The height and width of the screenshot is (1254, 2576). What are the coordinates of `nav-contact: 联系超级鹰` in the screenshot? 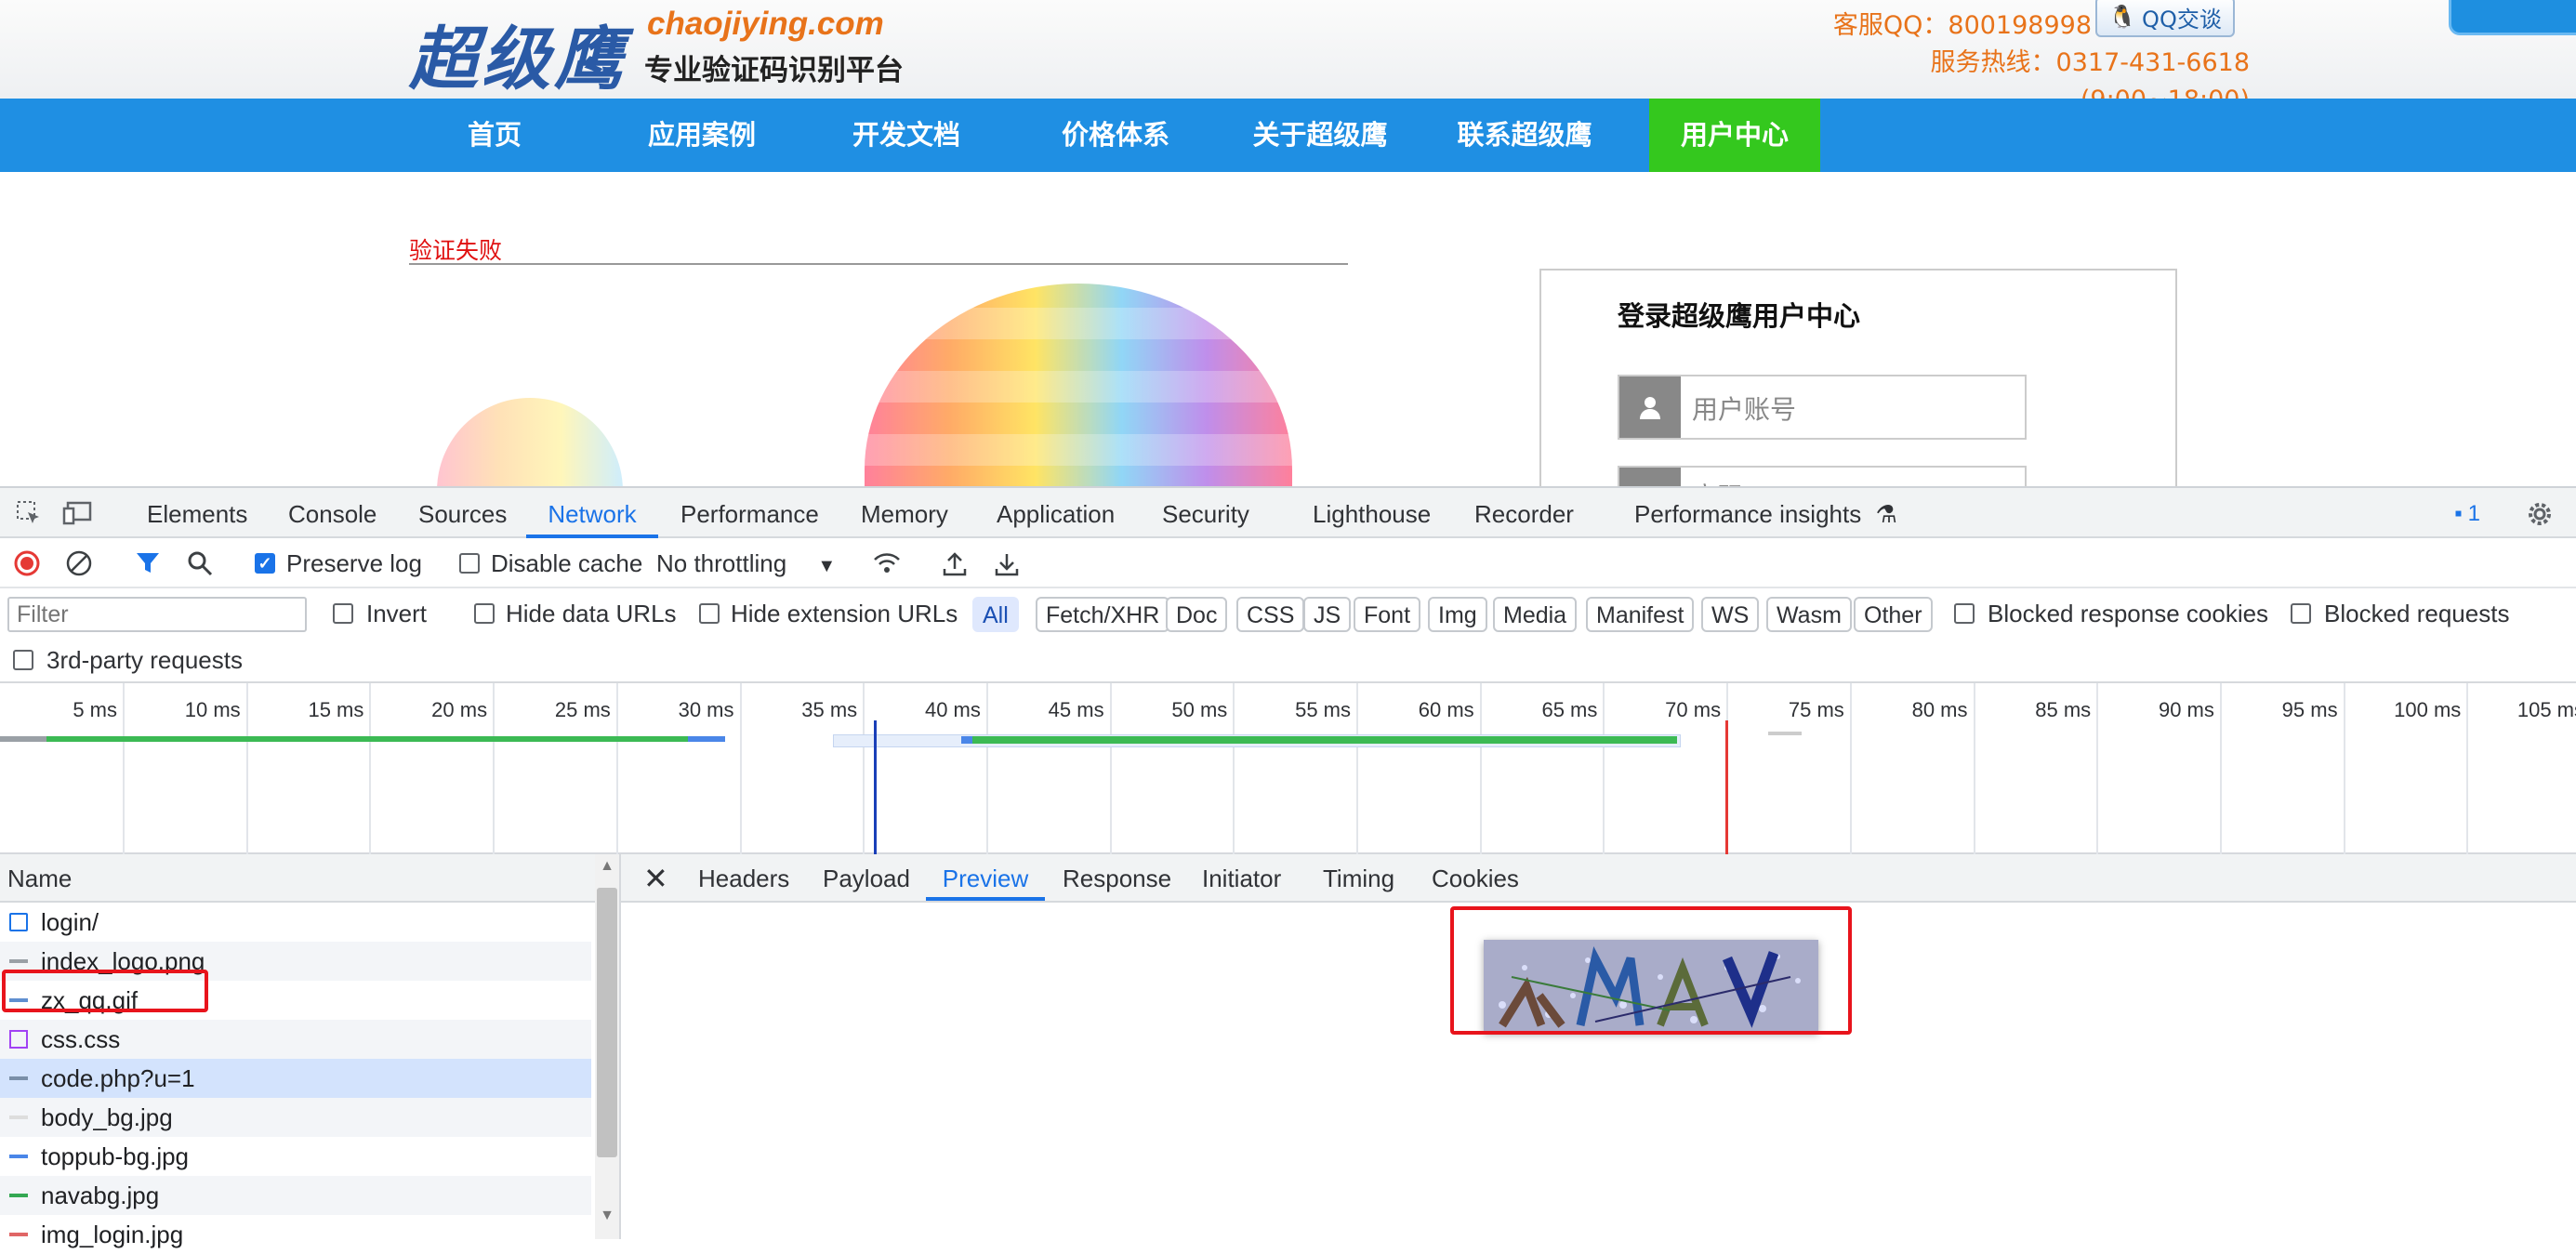 It's located at (1524, 135).